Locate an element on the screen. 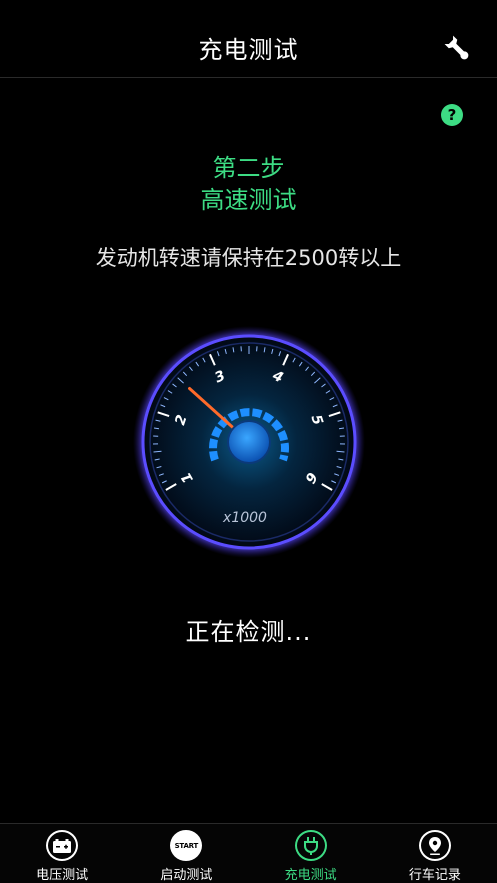 This screenshot has width=497, height=883. page-title: 充电测试 is located at coordinates (248, 50).